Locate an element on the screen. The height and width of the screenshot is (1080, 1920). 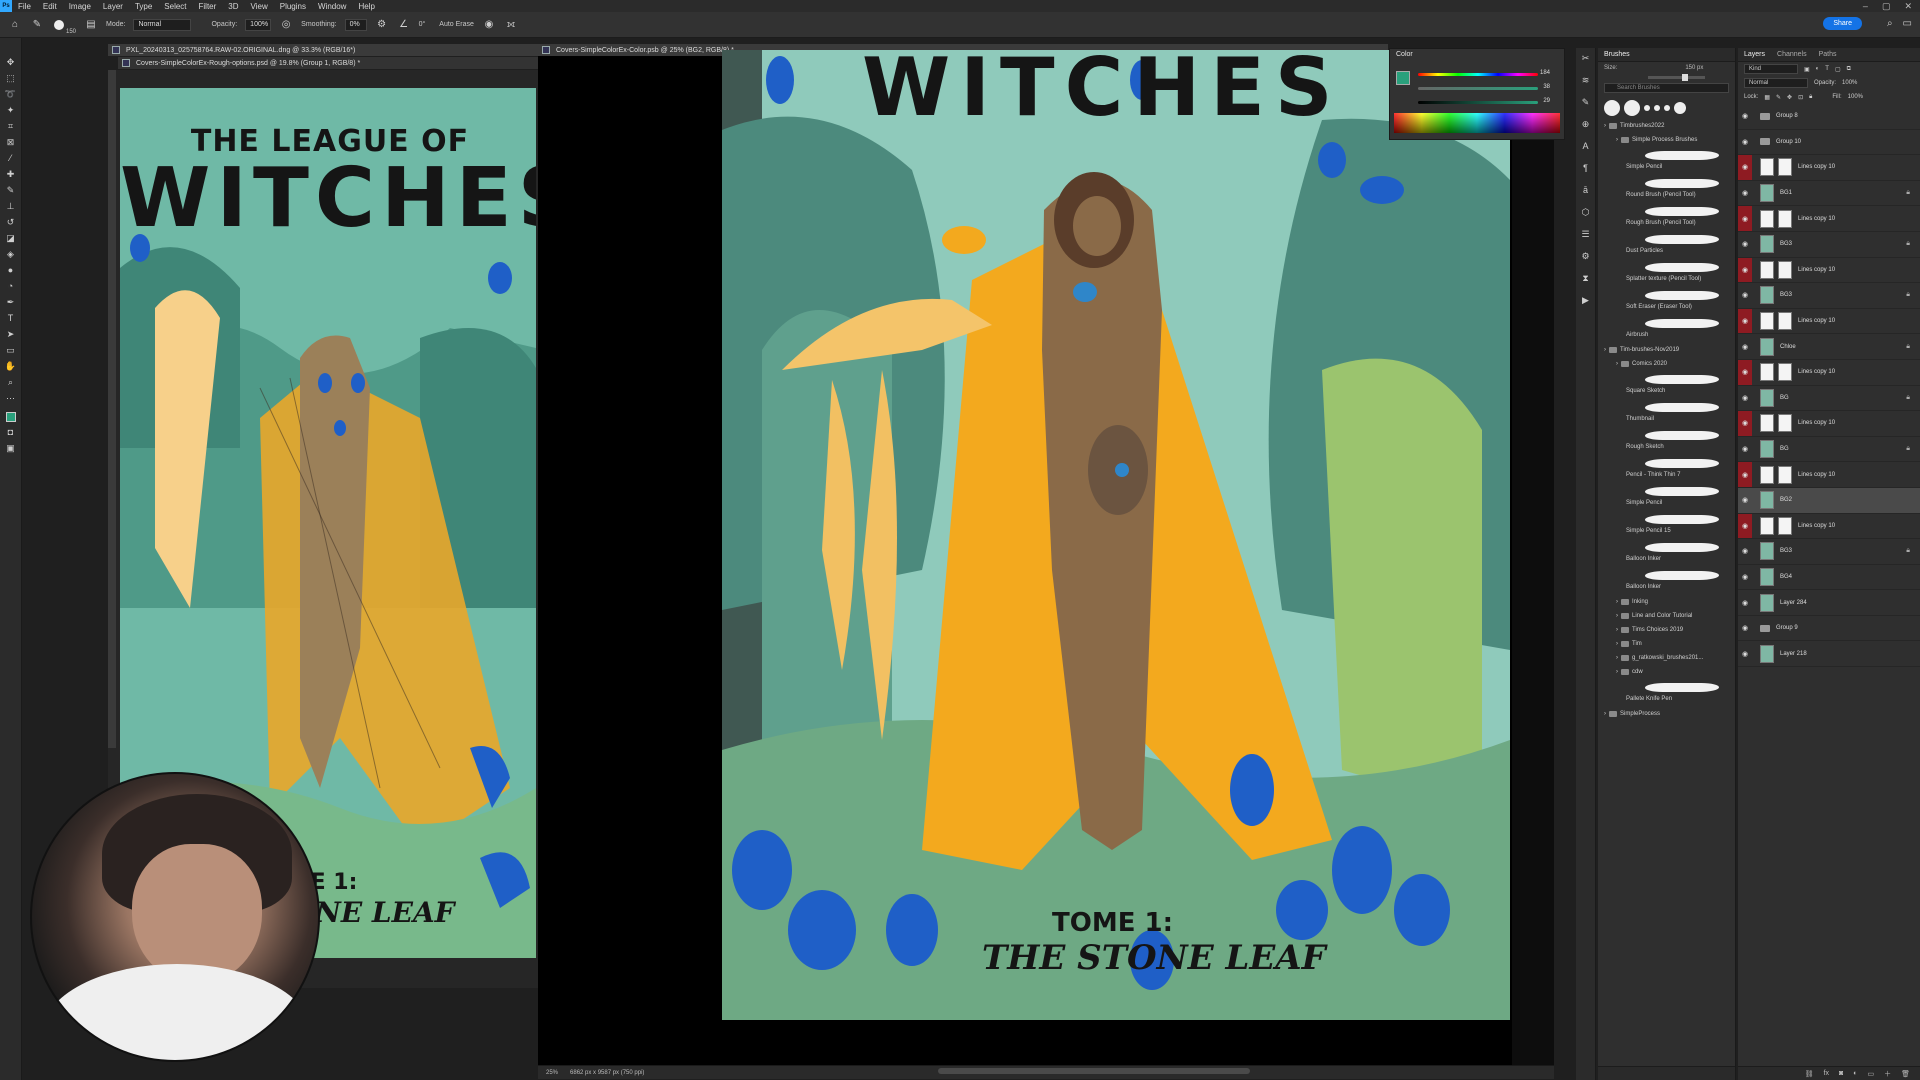
tab-layers: Layers is located at coordinates (1754, 54).